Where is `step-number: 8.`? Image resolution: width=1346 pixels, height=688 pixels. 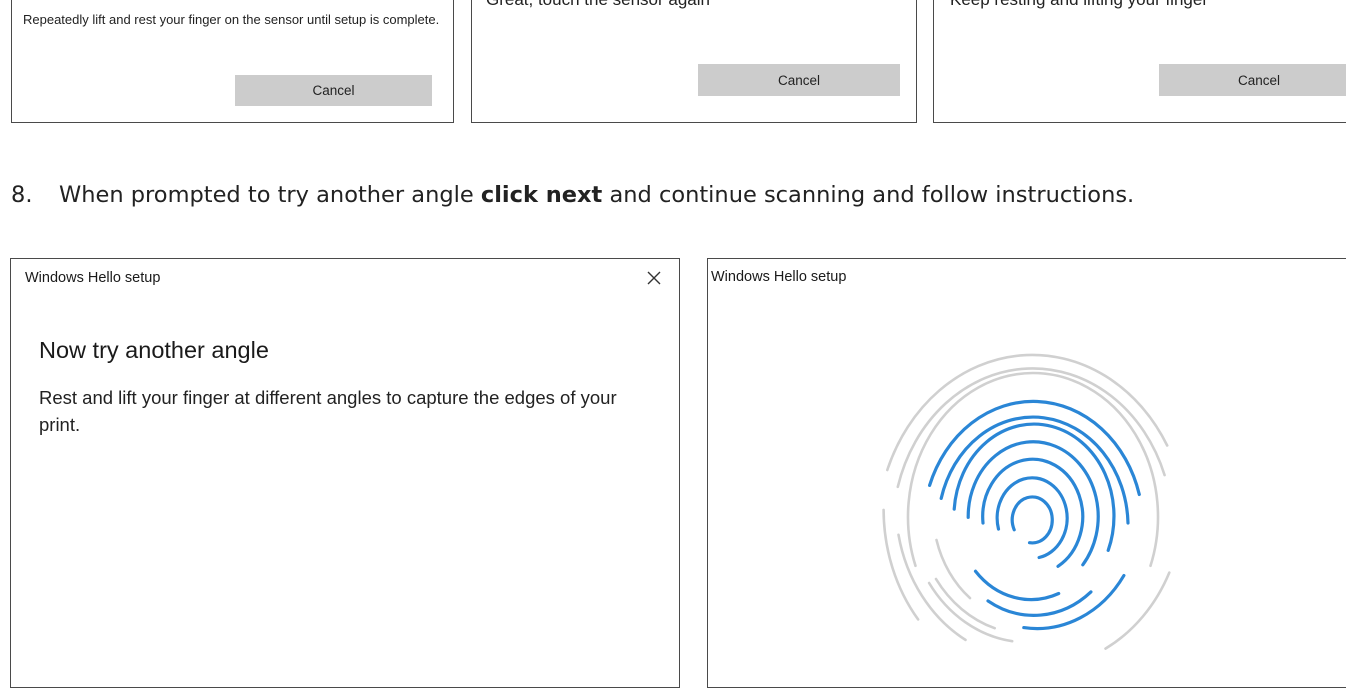 step-number: 8. is located at coordinates (22, 195).